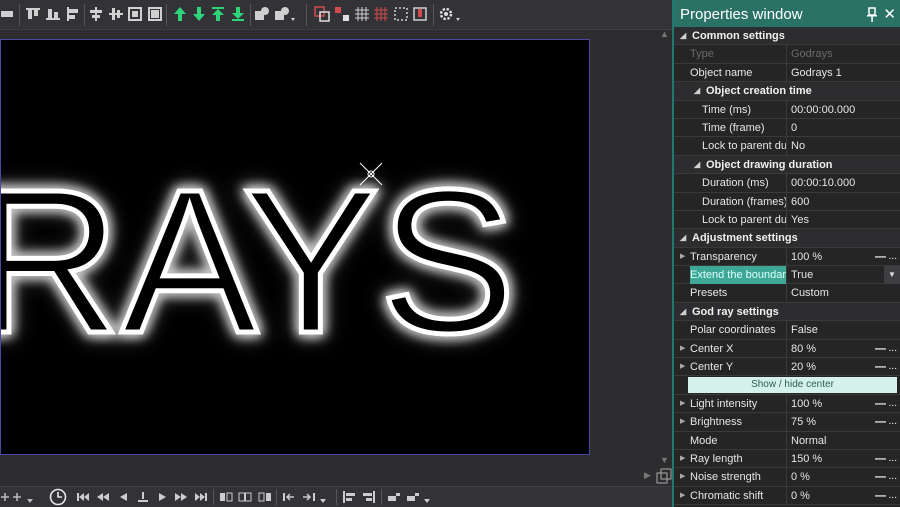  I want to click on crop-icon, so click(401, 14).